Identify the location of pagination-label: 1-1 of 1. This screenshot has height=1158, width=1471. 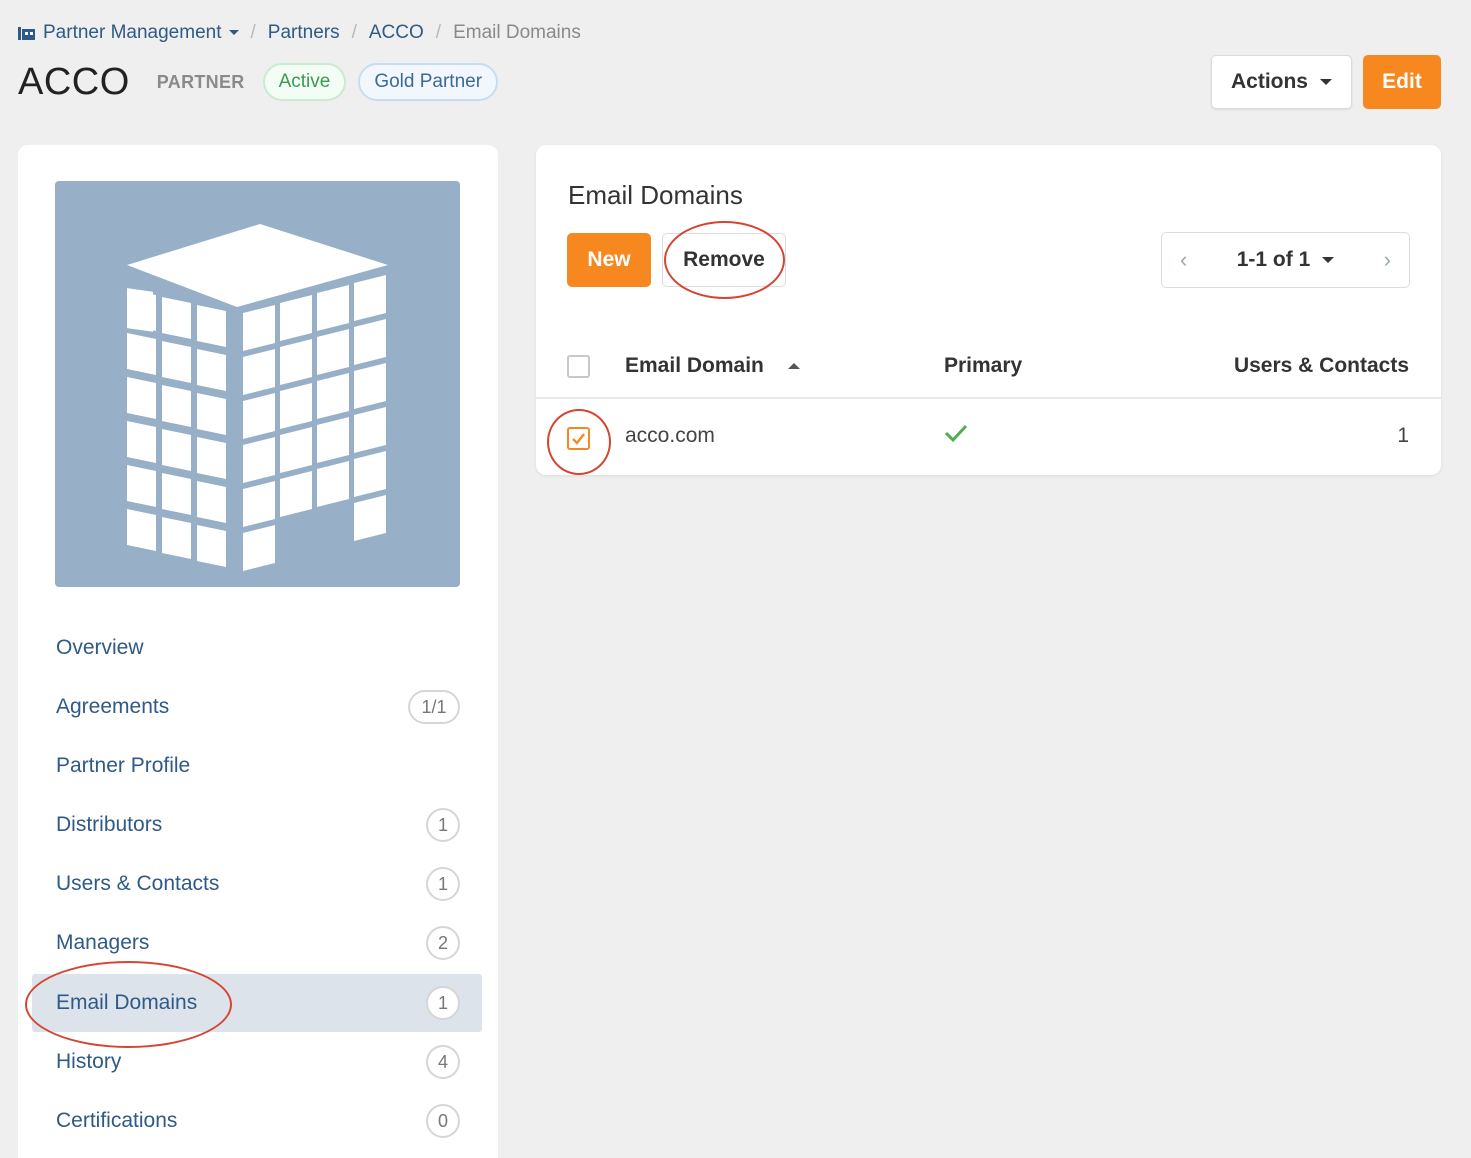
(1273, 259).